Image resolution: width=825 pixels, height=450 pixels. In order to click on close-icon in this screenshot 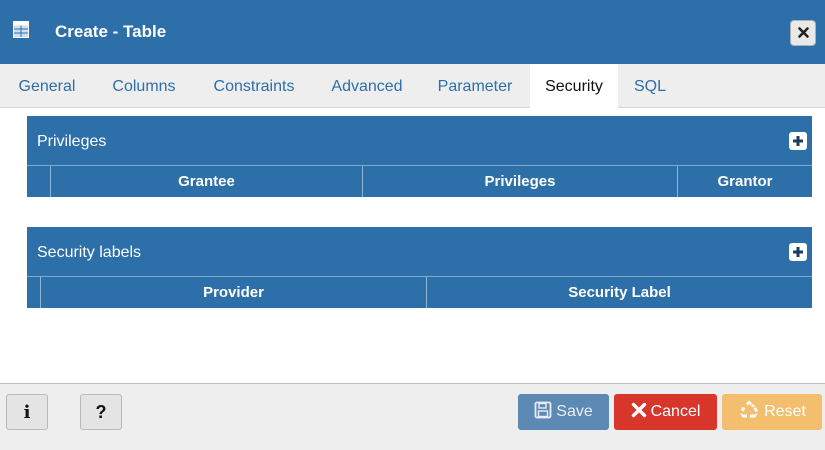, I will do `click(803, 33)`.